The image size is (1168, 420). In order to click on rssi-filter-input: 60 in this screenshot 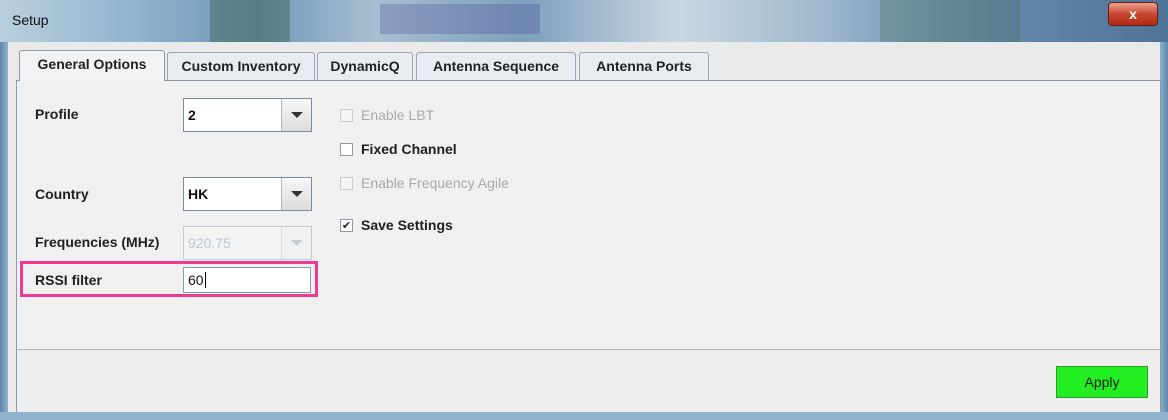, I will do `click(247, 280)`.